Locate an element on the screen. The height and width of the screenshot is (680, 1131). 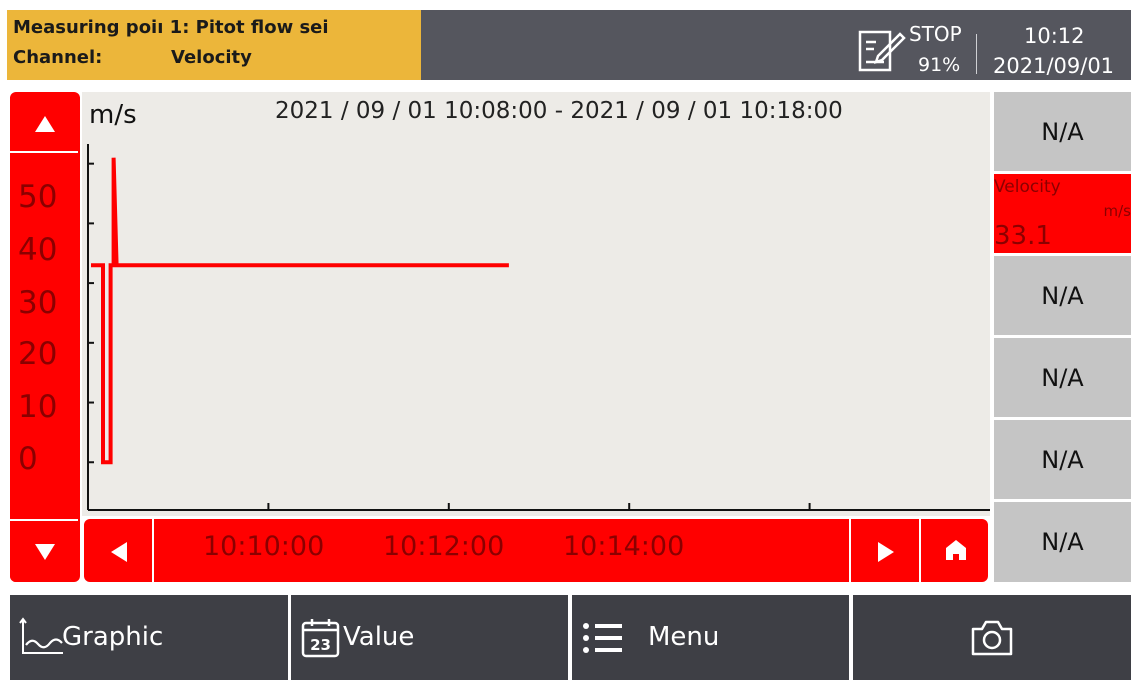
value-label: Value is located at coordinates (379, 637).